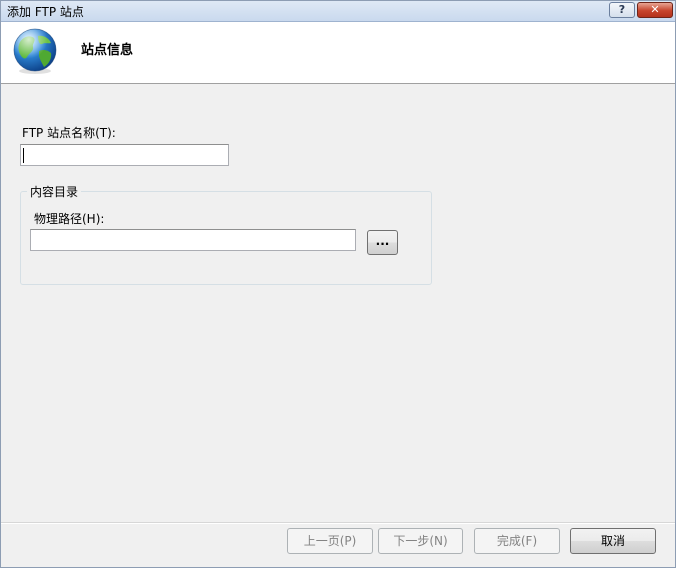 This screenshot has height=568, width=676. Describe the element at coordinates (655, 10) in the screenshot. I see `close-button: ✕` at that location.